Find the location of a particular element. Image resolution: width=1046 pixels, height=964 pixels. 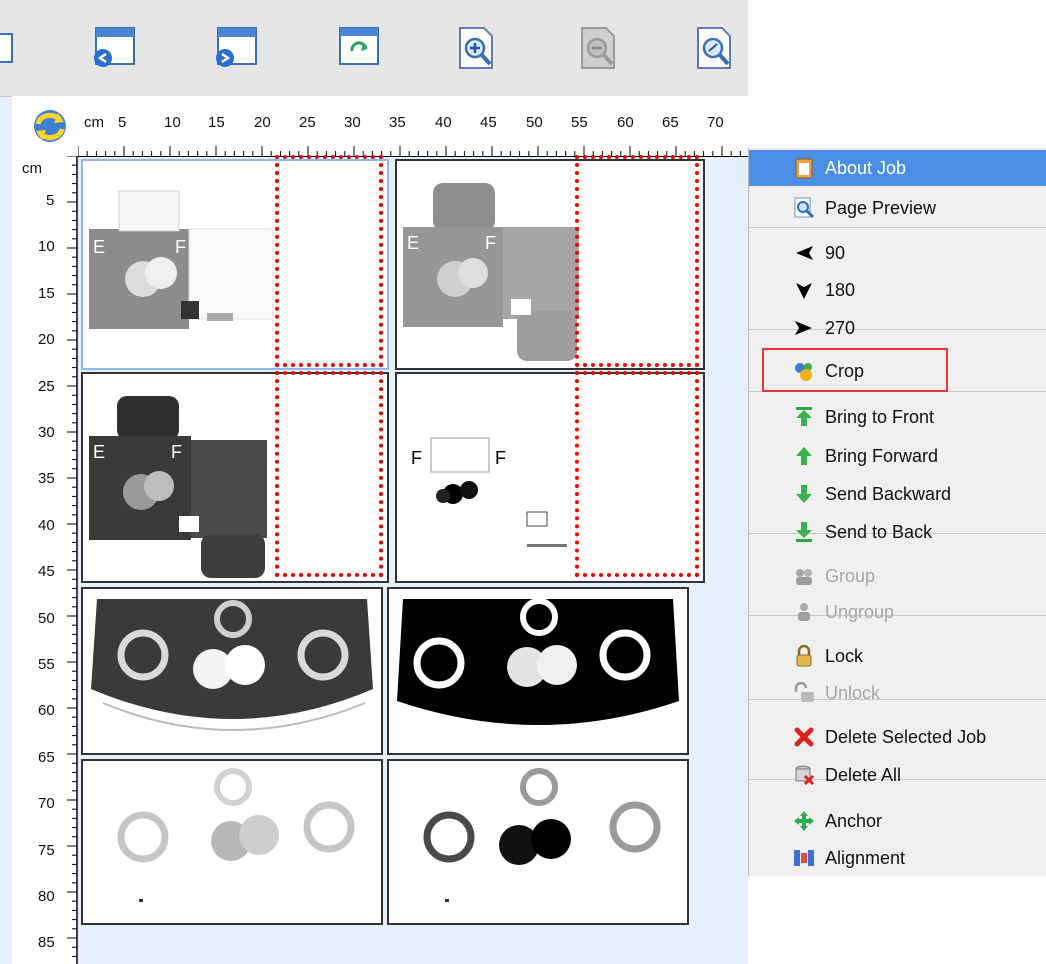

menu-item-delete-all: Delete All is located at coordinates (897, 775).